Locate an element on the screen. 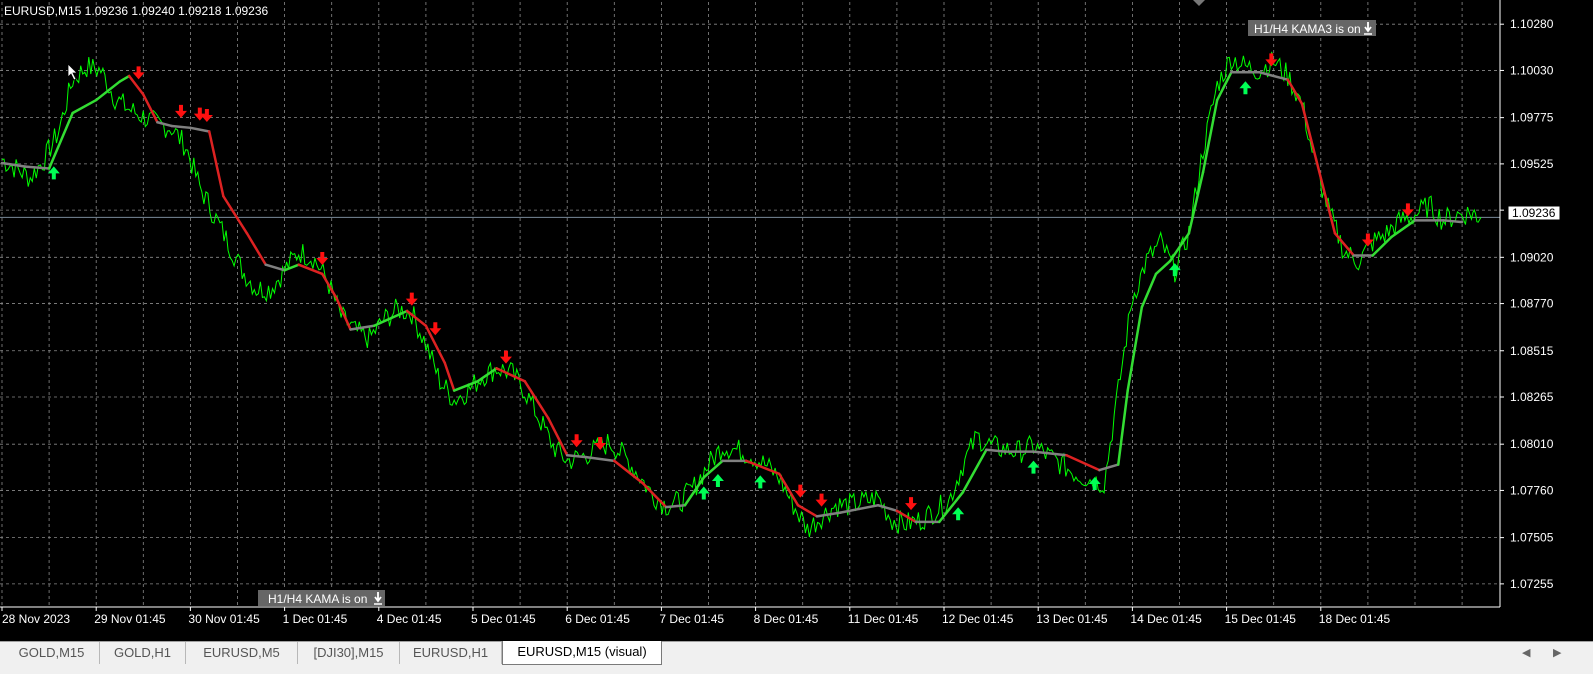  x-tick-label: 11 Dec 01:45 is located at coordinates (883, 619).